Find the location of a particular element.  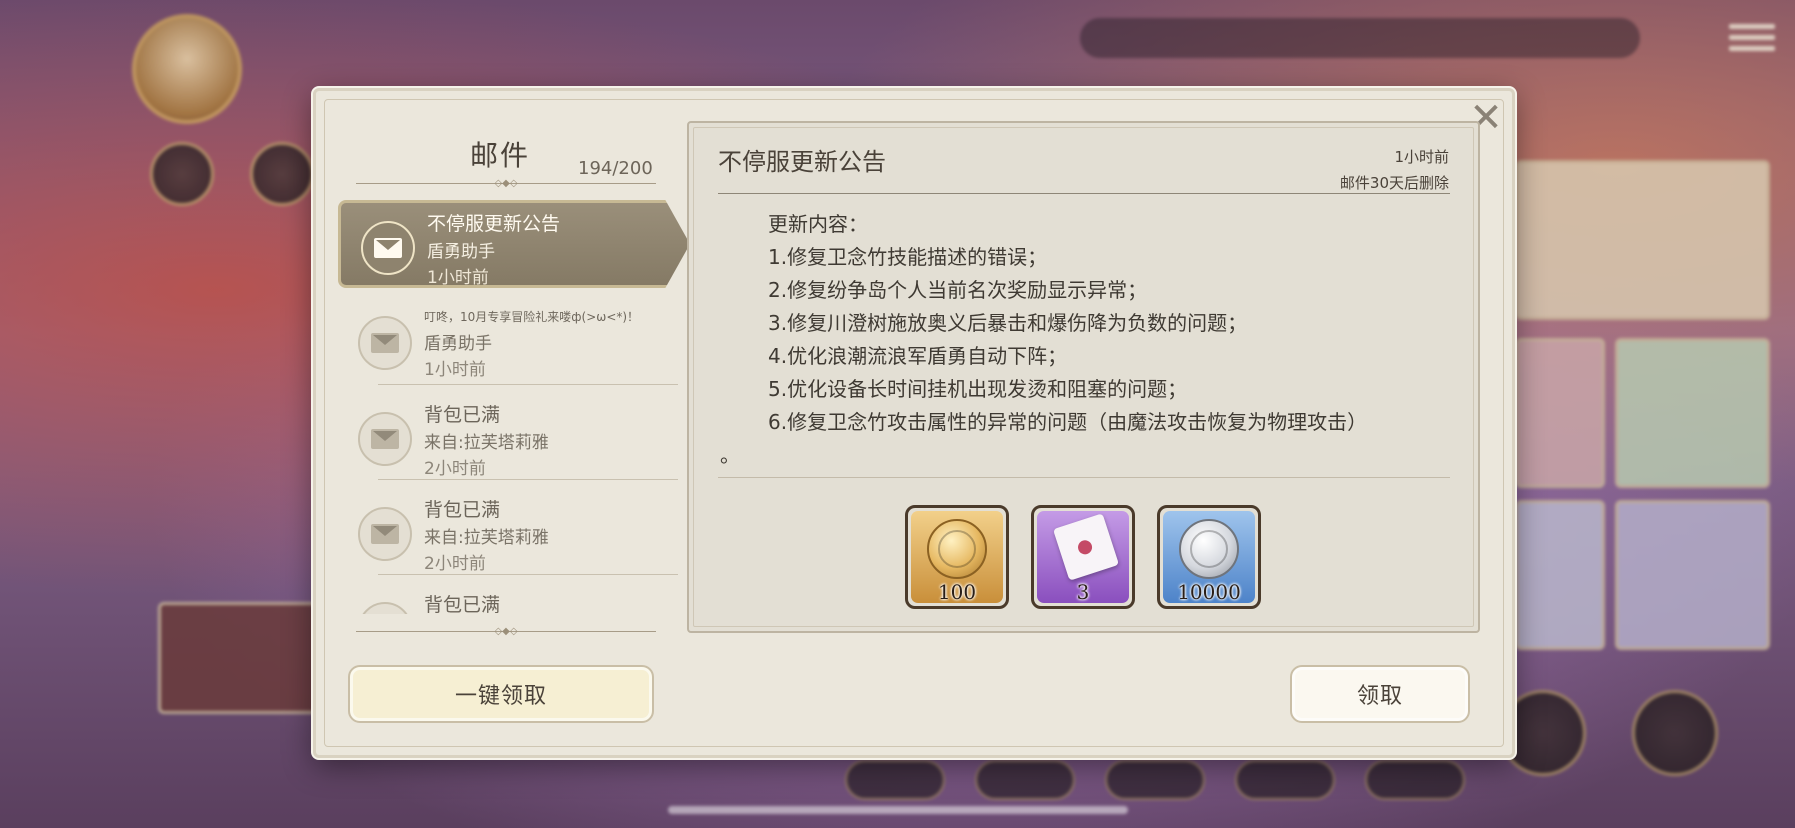

body-line: 。 is located at coordinates (730, 455).